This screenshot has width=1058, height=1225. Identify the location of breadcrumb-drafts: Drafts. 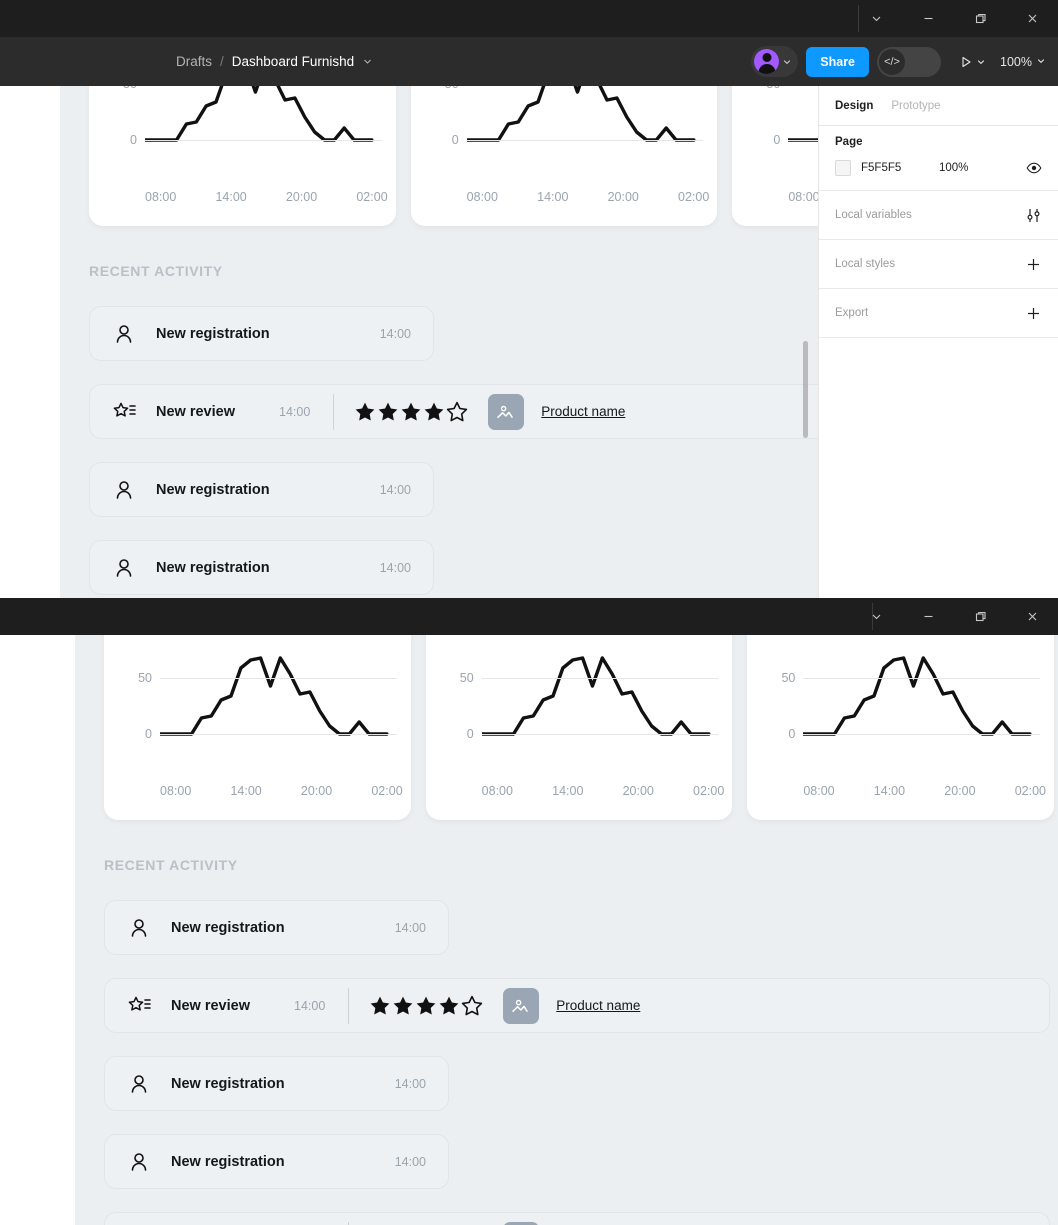
(194, 61).